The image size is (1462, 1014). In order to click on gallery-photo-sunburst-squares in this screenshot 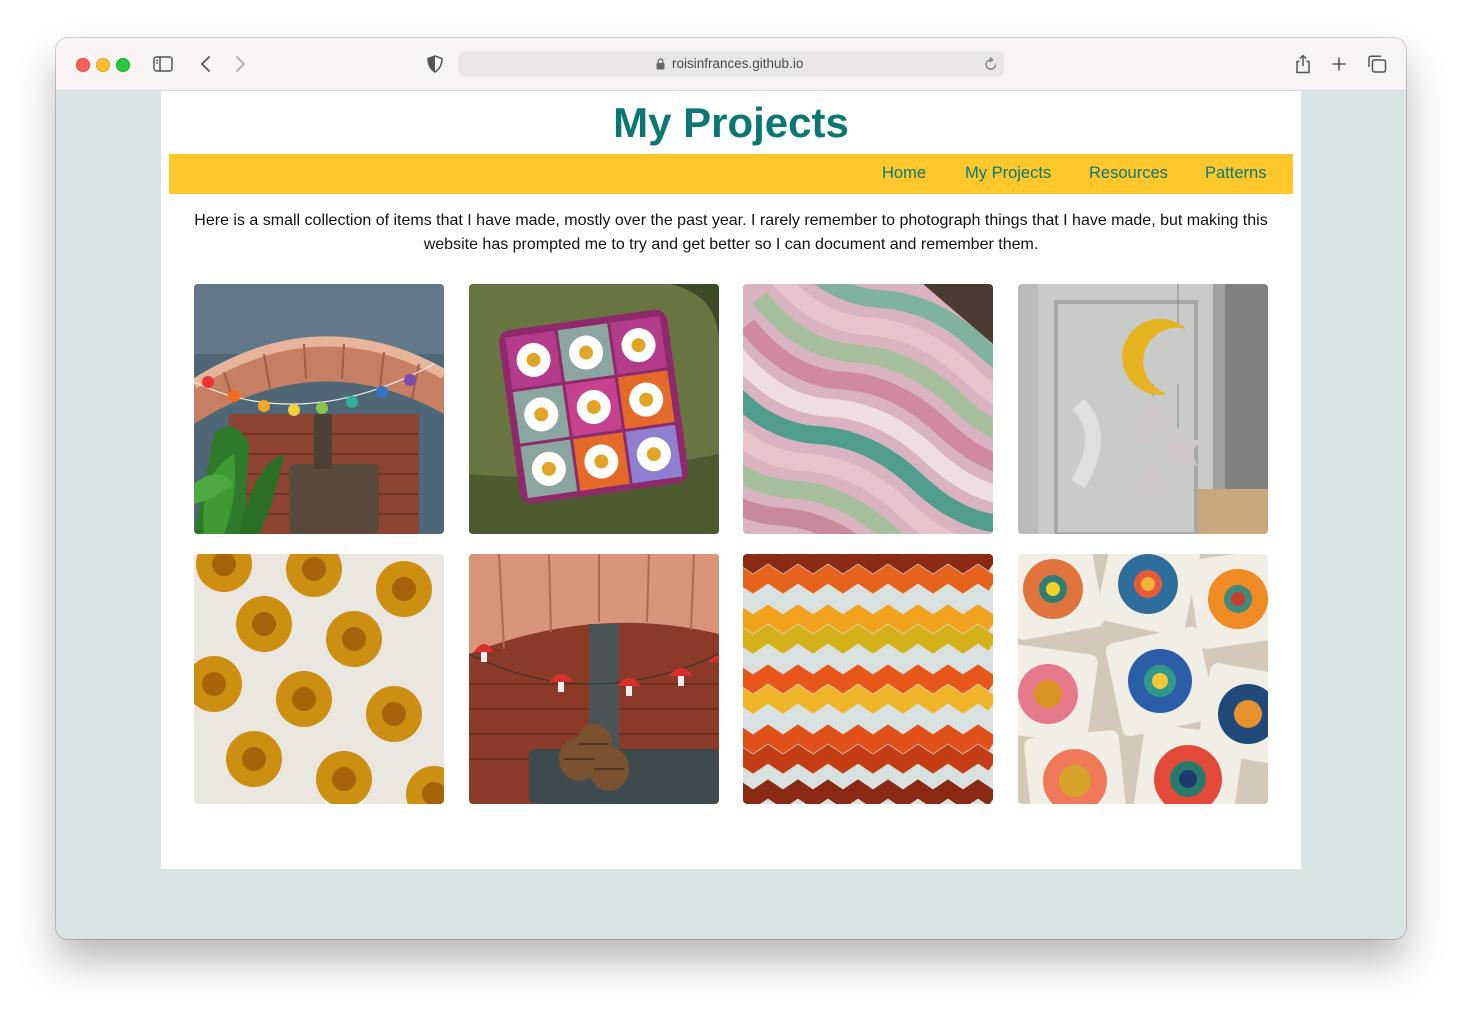, I will do `click(1143, 679)`.